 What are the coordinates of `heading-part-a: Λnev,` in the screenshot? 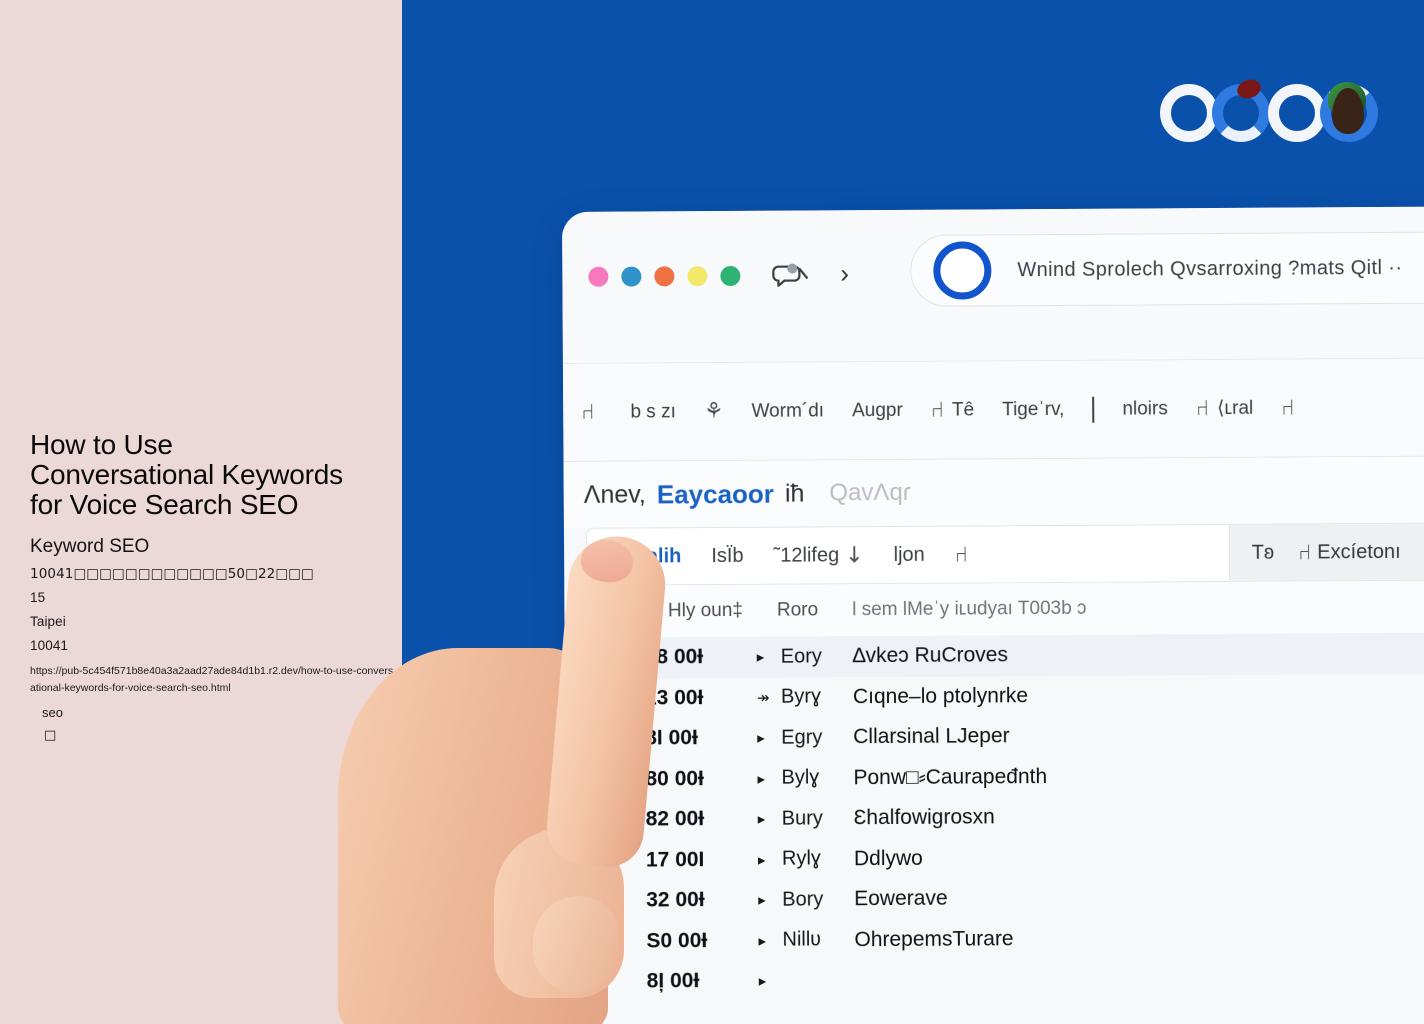 It's located at (614, 494).